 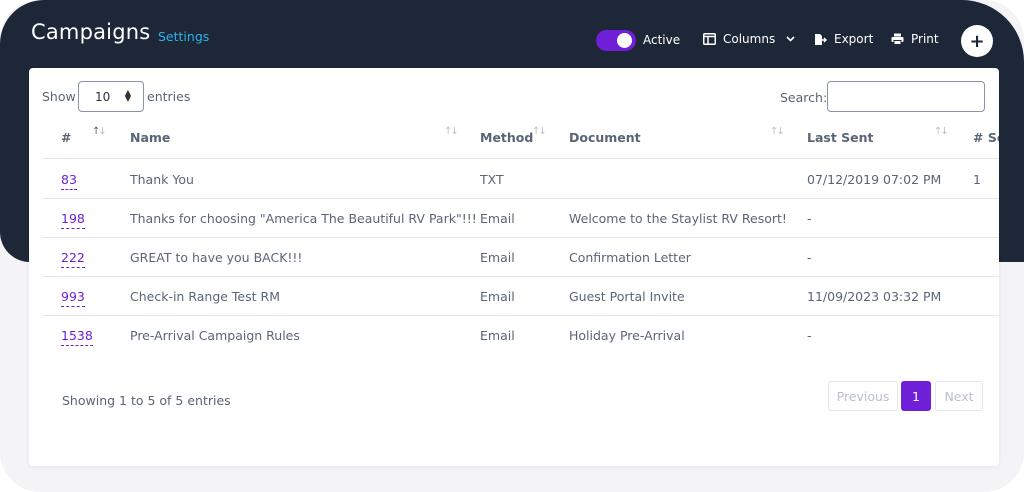 What do you see at coordinates (627, 335) in the screenshot?
I see `campaign-document: Holiday Pre-Arrival` at bounding box center [627, 335].